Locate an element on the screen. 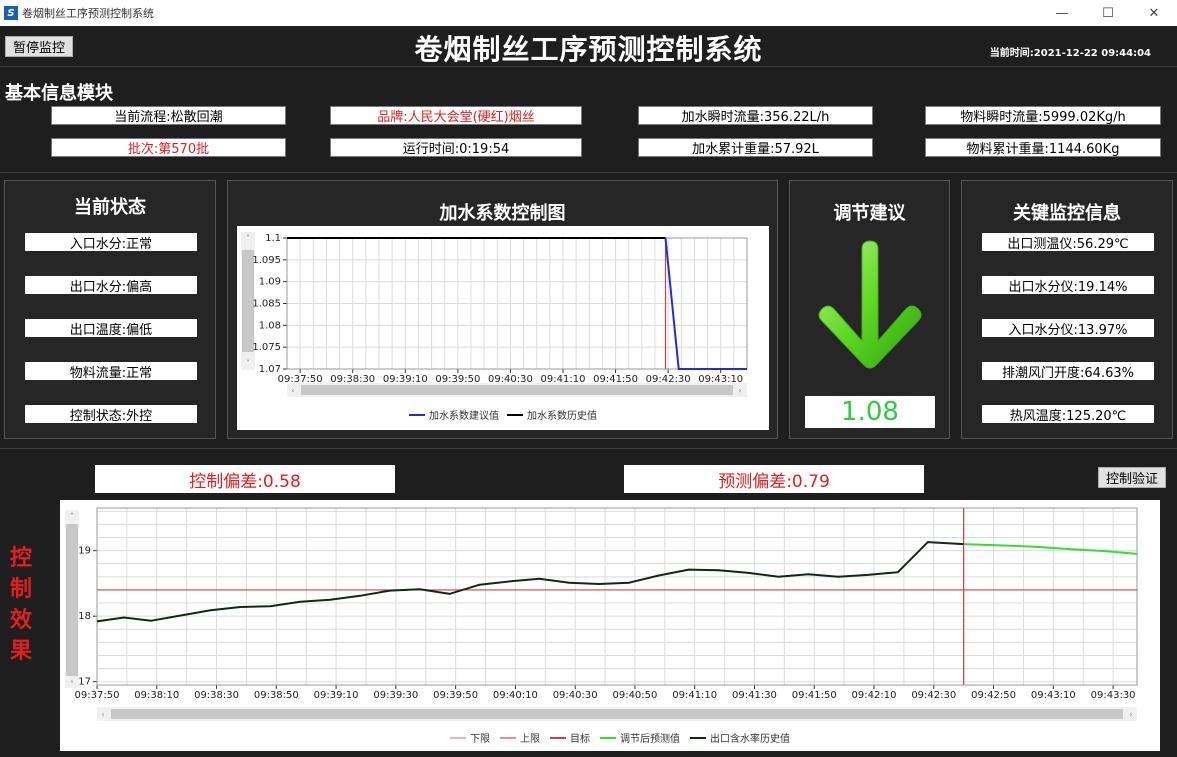 Image resolution: width=1177 pixels, height=757 pixels. coef-chart-title: 加水系数控制图 is located at coordinates (502, 213).